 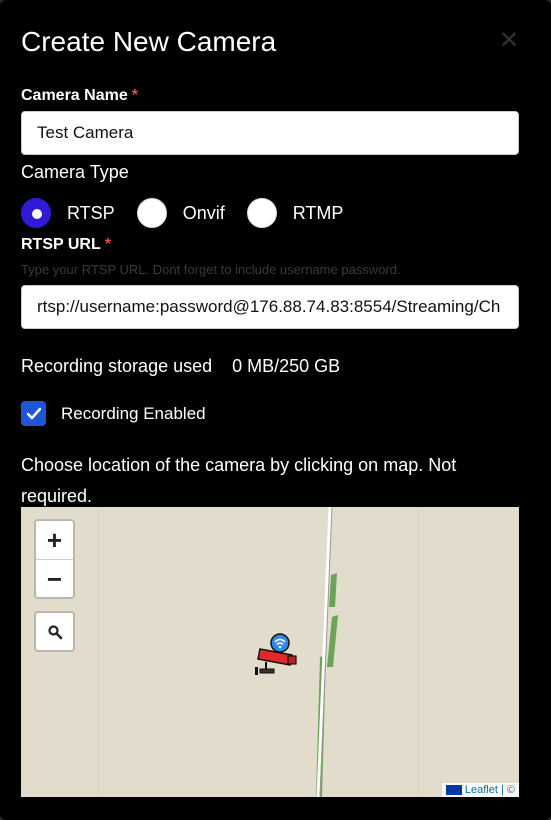 What do you see at coordinates (149, 41) in the screenshot?
I see `modal-title: Create New Camera` at bounding box center [149, 41].